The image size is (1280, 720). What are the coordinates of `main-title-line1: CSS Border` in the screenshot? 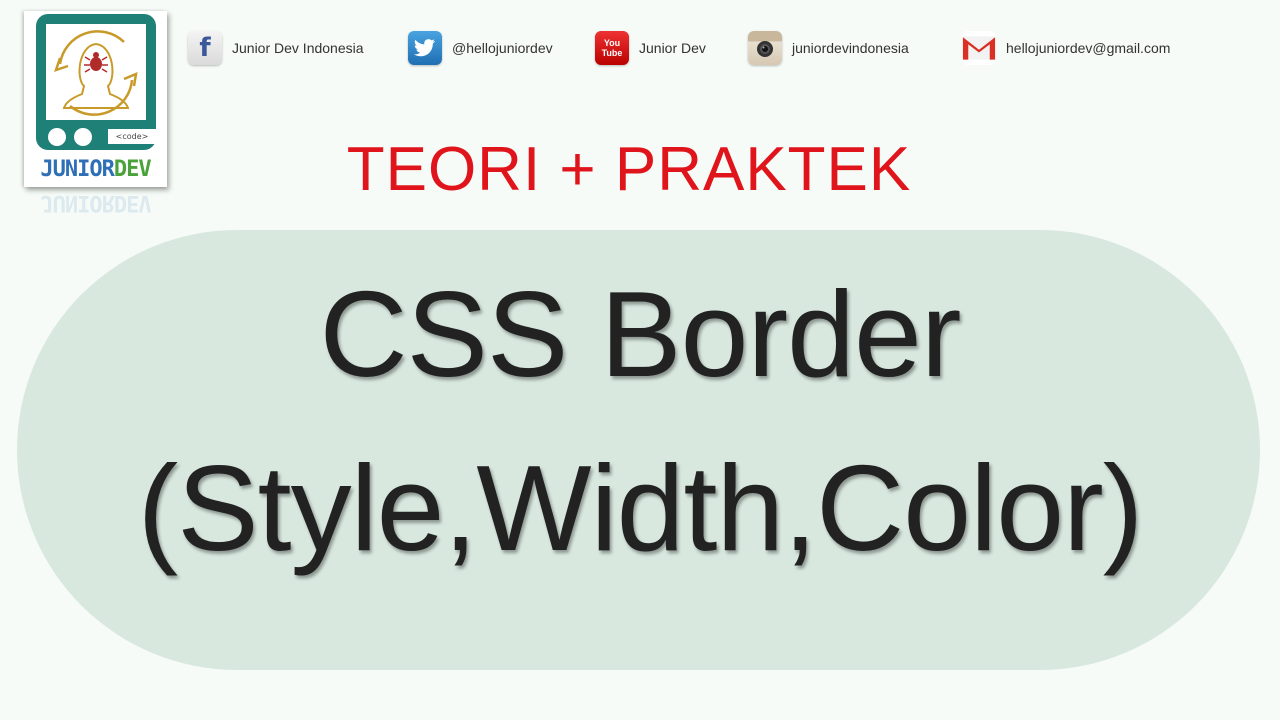 It's located at (640, 334).